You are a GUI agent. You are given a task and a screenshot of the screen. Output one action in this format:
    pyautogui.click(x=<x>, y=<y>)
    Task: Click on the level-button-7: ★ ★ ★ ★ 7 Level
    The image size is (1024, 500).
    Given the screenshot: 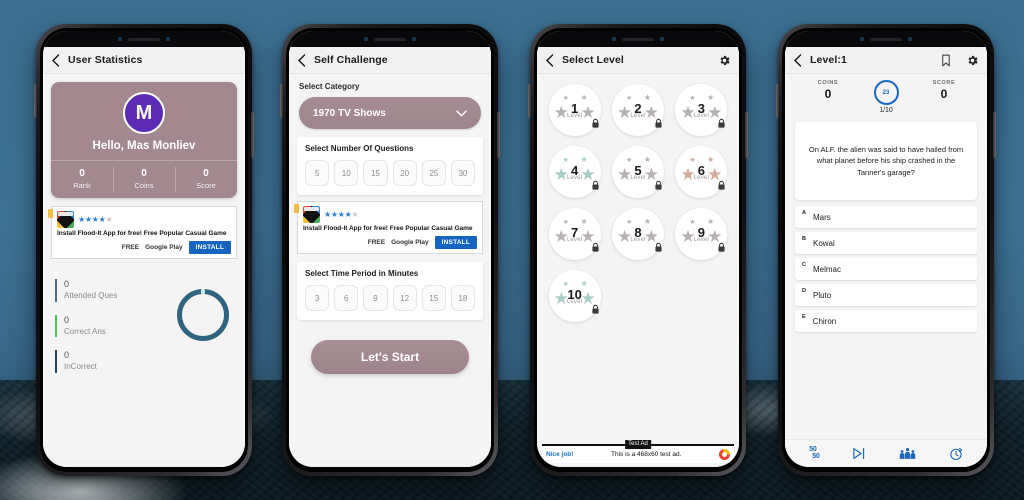 What is the action you would take?
    pyautogui.click(x=574, y=234)
    